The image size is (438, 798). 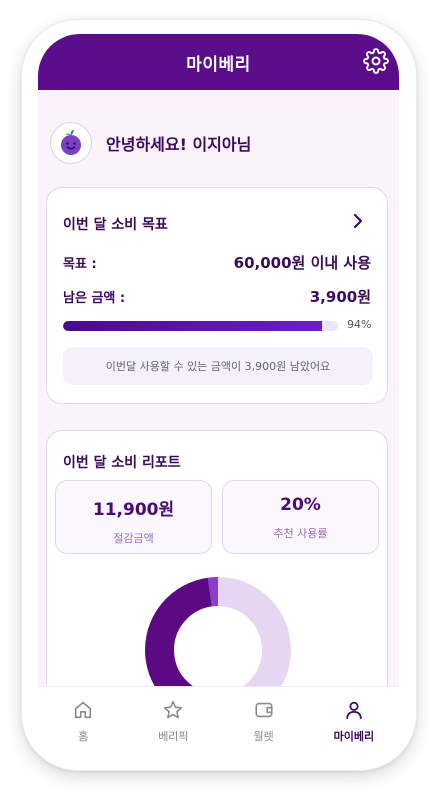 What do you see at coordinates (173, 709) in the screenshot?
I see `star-icon` at bounding box center [173, 709].